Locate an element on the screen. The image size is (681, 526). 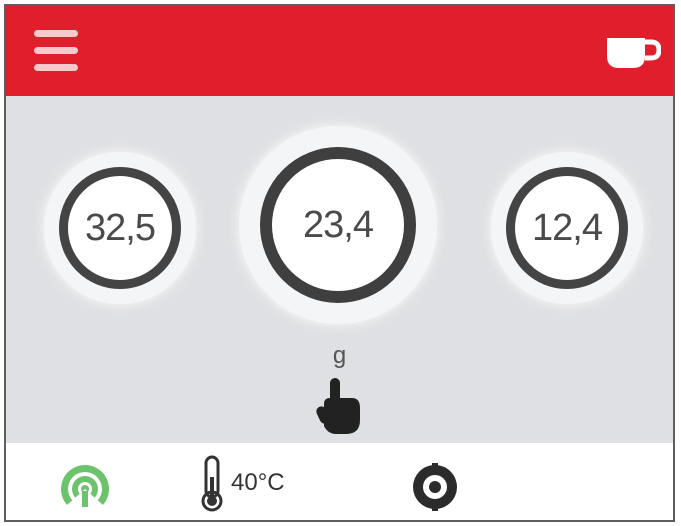
thermometer-icon is located at coordinates (212, 483).